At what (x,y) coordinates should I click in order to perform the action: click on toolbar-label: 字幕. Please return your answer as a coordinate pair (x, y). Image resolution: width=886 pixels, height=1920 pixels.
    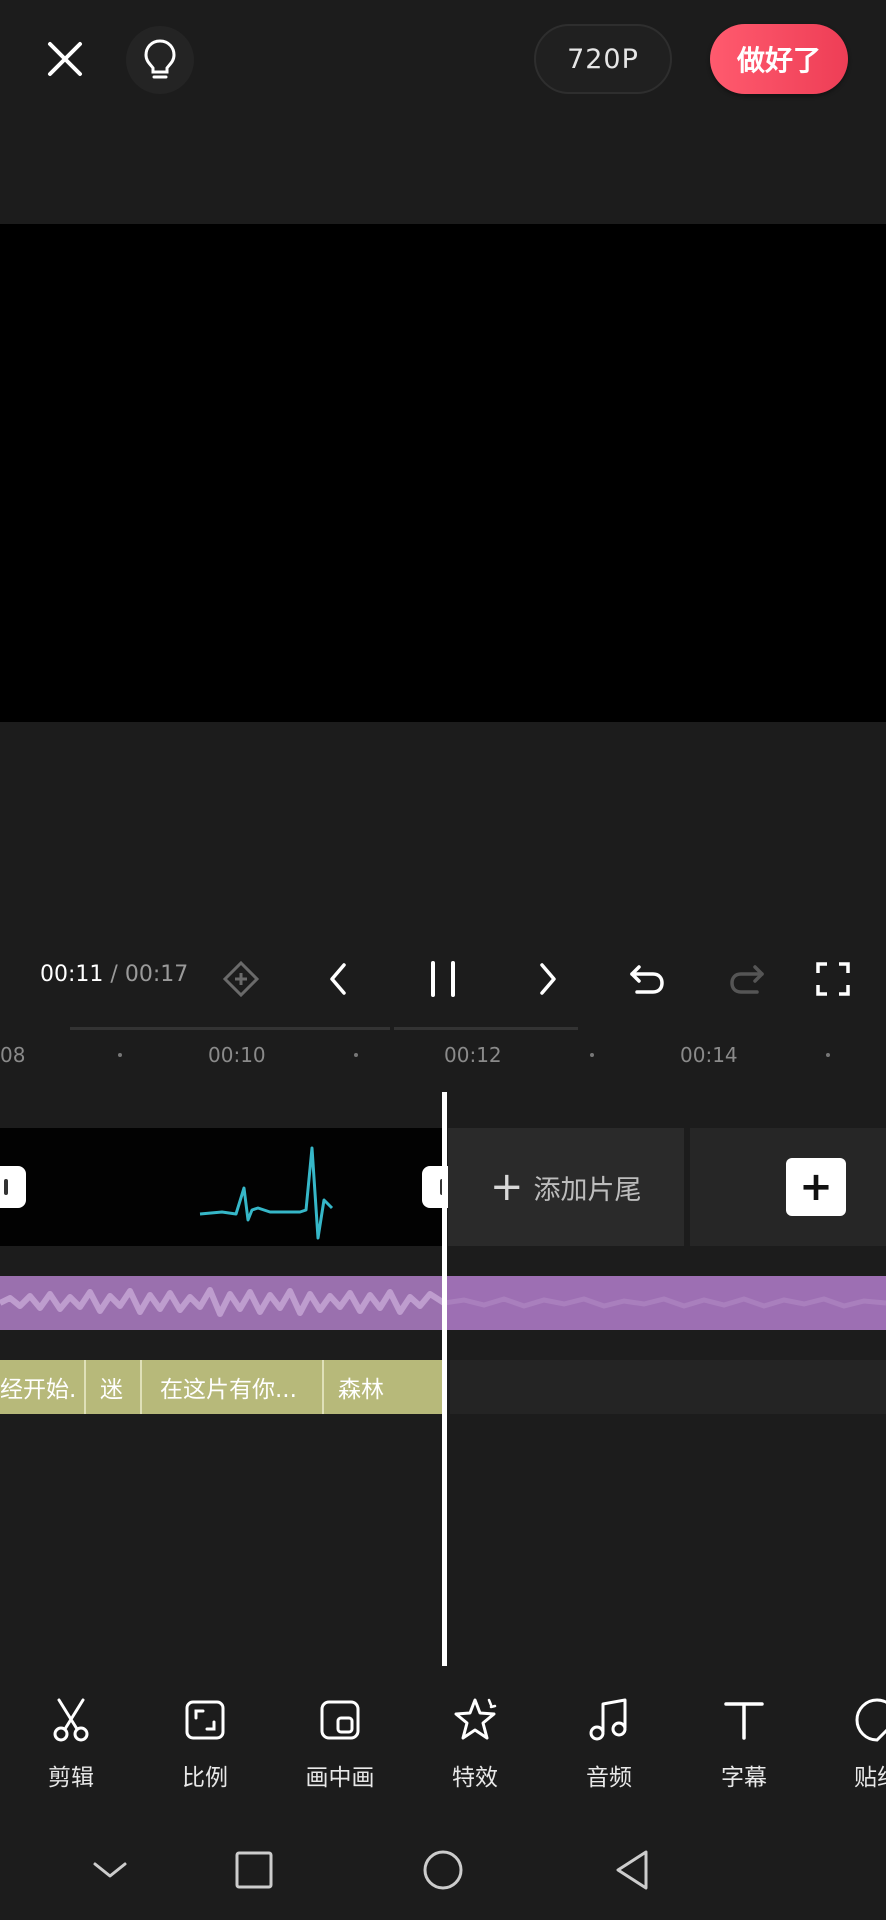
    Looking at the image, I should click on (744, 1778).